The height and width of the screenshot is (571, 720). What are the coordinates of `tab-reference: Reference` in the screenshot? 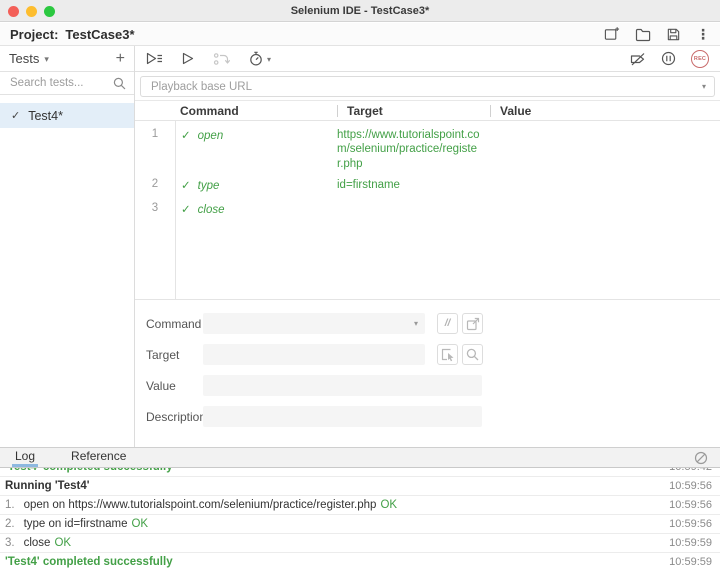 It's located at (98, 457).